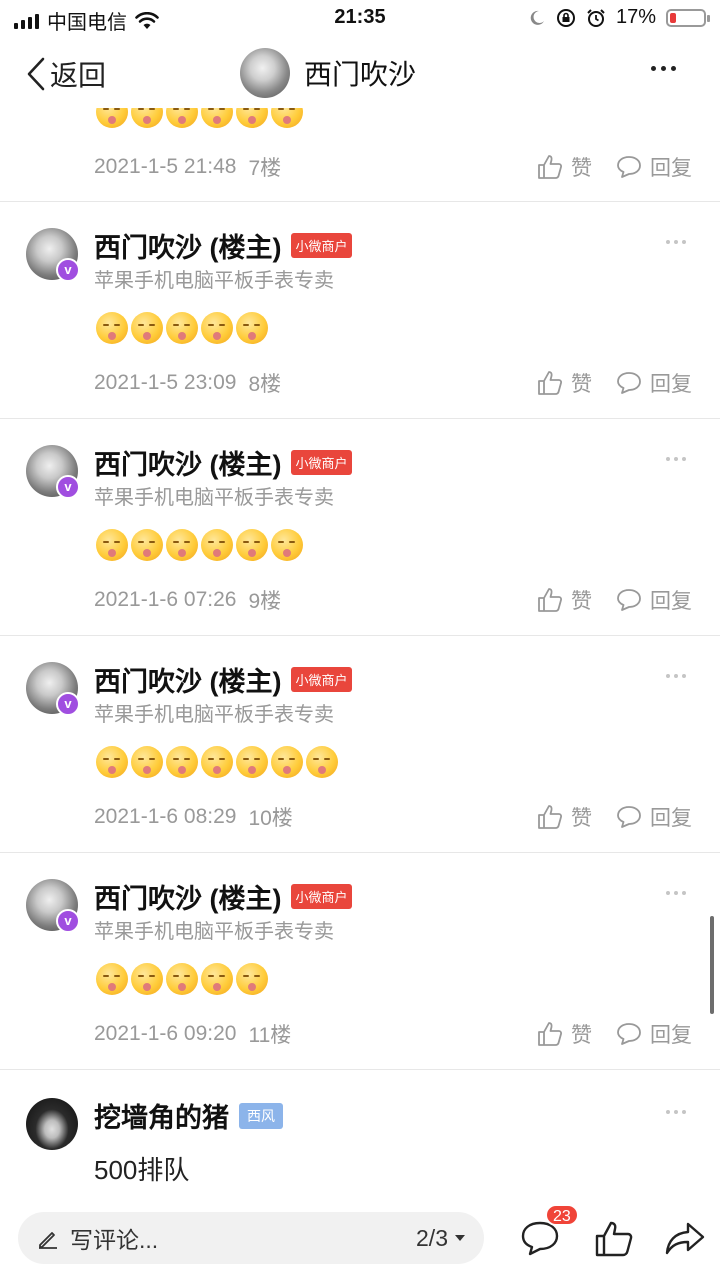 Image resolution: width=720 pixels, height=1280 pixels. I want to click on battery-percent: 17%, so click(635, 17).